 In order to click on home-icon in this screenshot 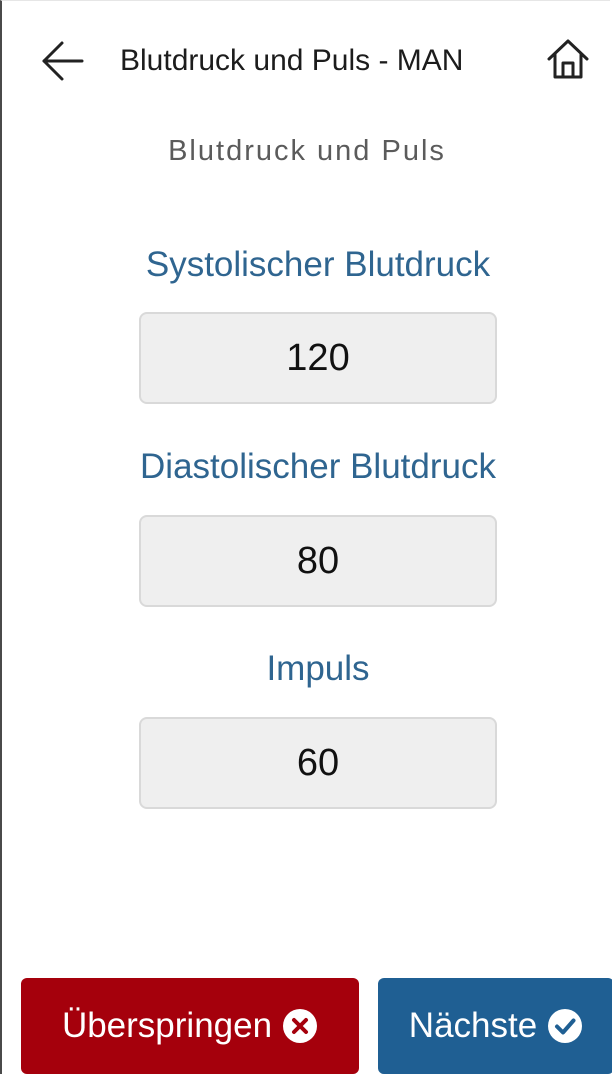, I will do `click(568, 59)`.